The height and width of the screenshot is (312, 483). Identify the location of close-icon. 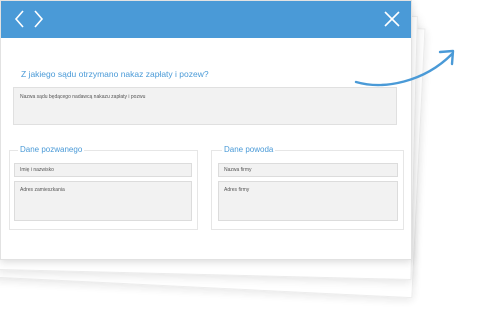
(392, 19).